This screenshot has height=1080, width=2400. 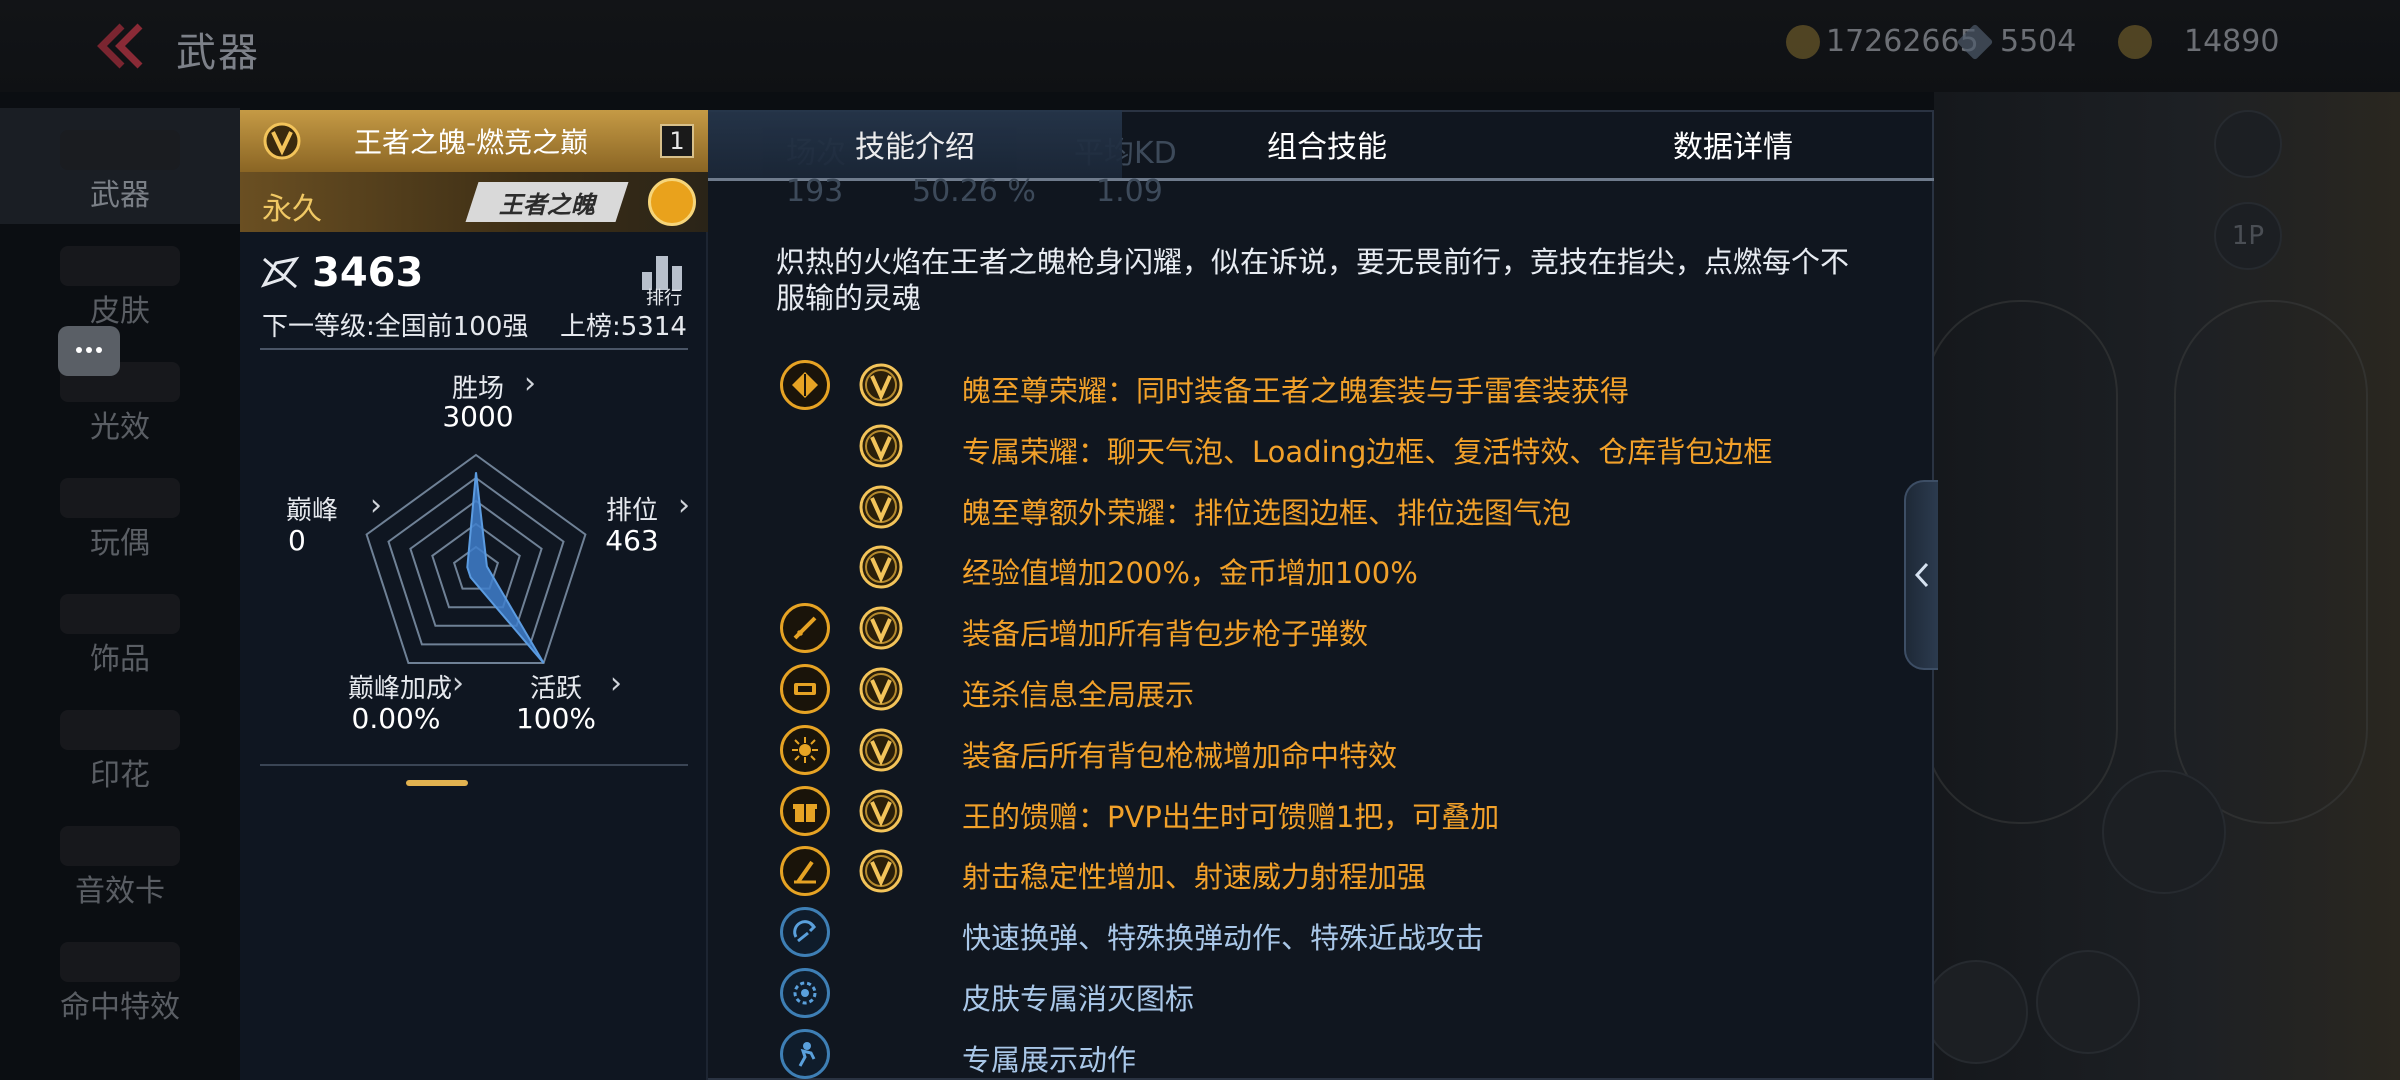 I want to click on skill-row: 装备后所有背包枪械增加命中特效, so click(x=1336, y=749).